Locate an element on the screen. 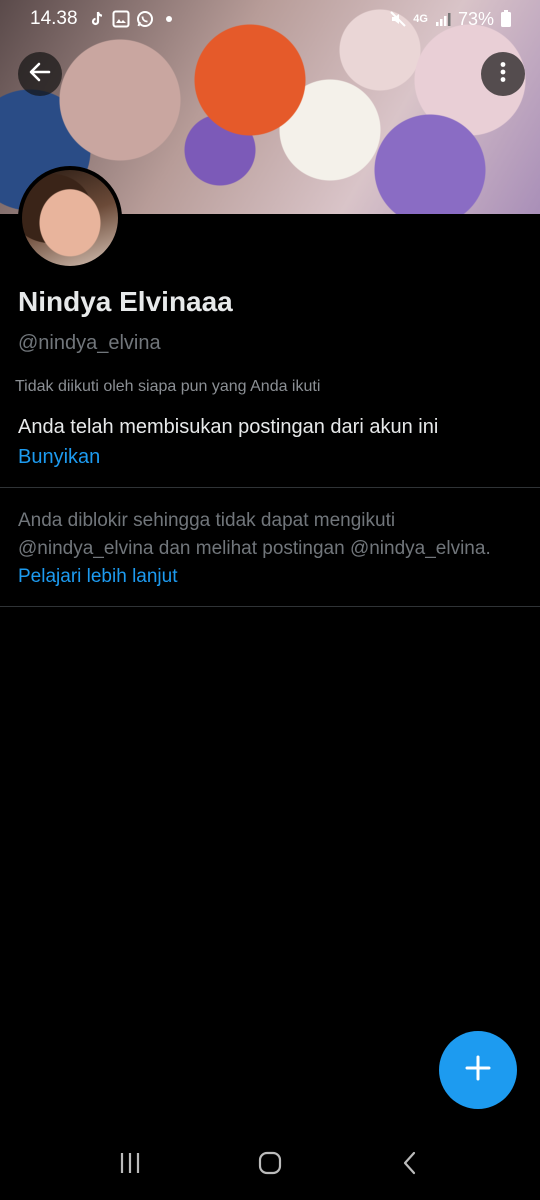 The height and width of the screenshot is (1200, 540). tiktok-icon is located at coordinates (97, 19).